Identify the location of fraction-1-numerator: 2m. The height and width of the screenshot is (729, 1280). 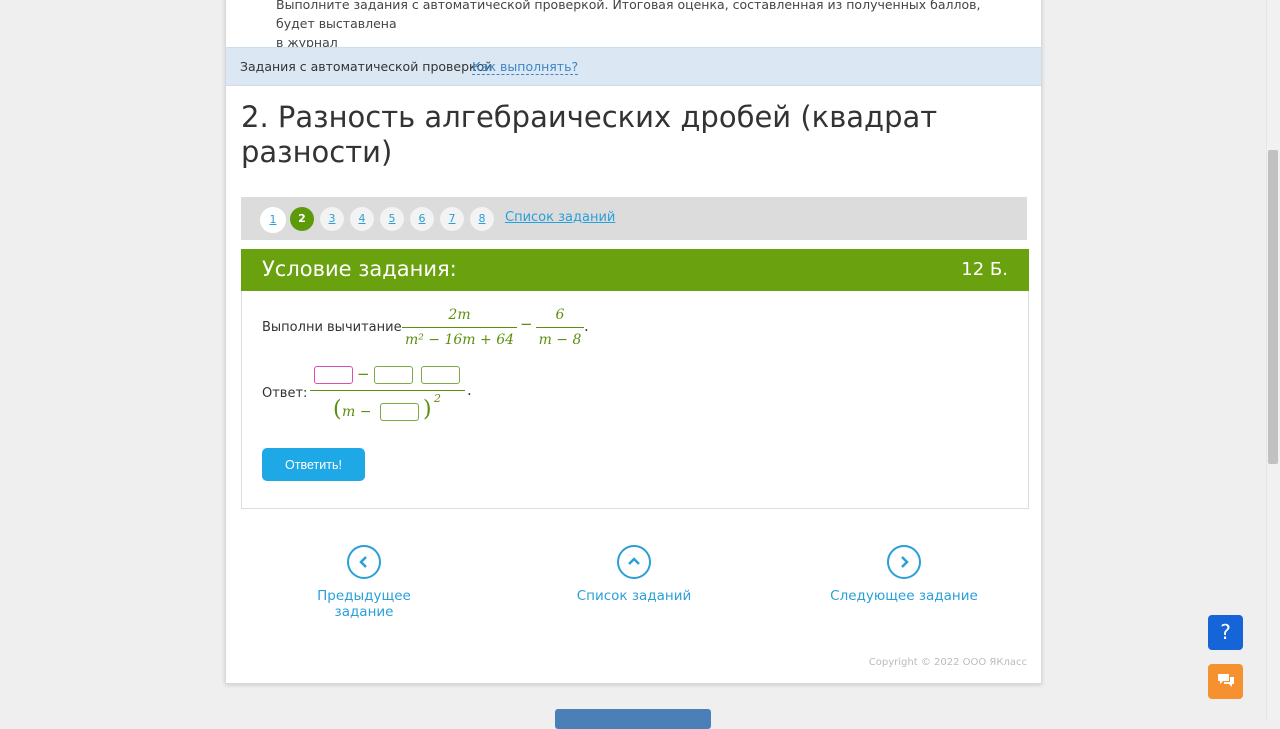
(459, 315).